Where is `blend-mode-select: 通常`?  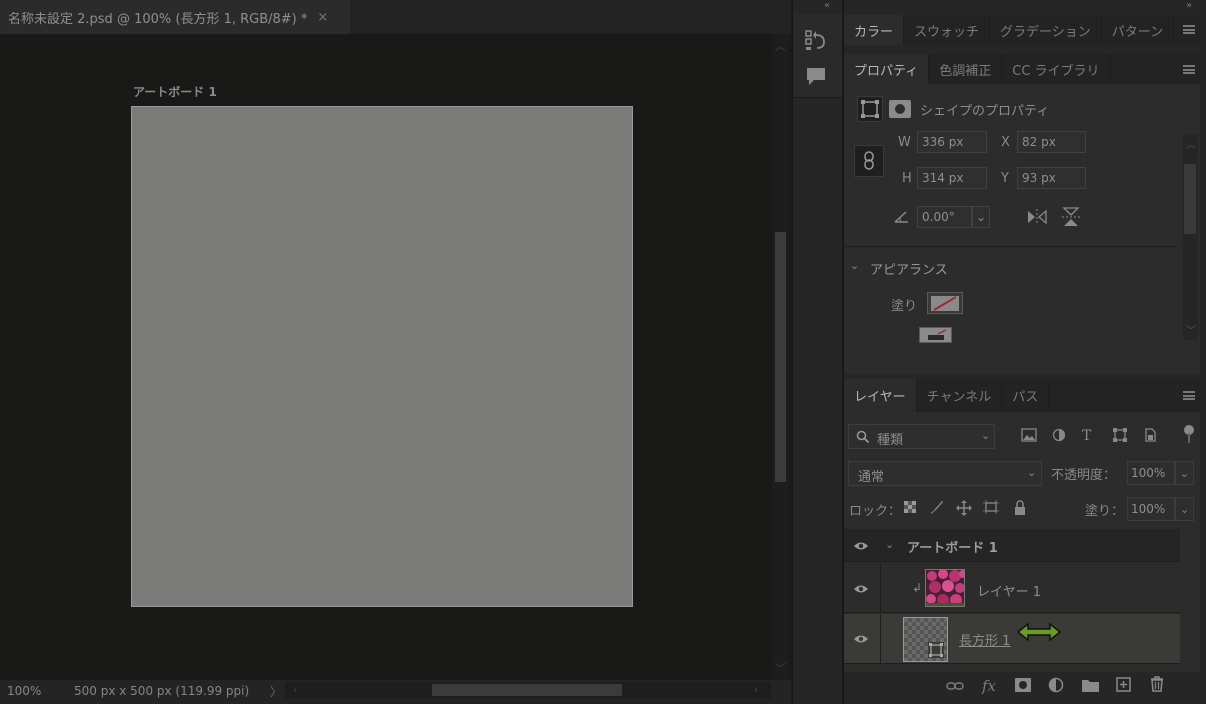 blend-mode-select: 通常 is located at coordinates (945, 473).